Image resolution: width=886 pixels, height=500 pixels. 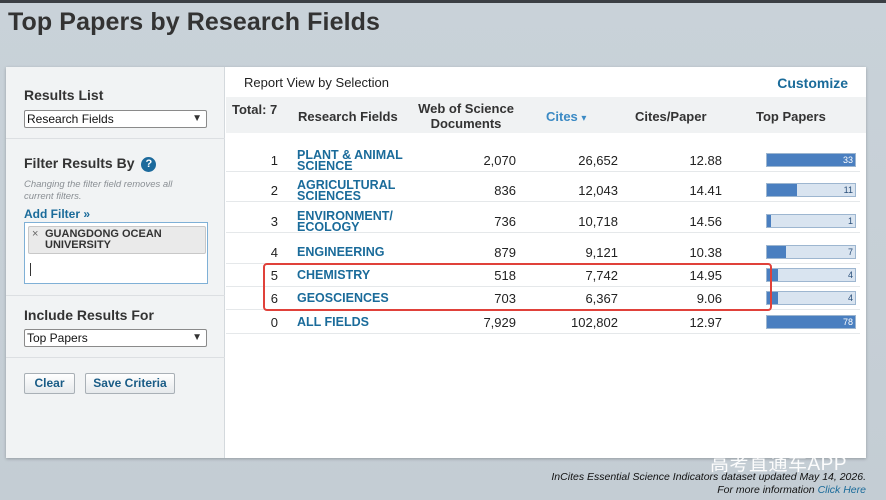 I want to click on table-row: 6 GEOSCIENCES 703 6,367 9.06 4, so click(x=543, y=298).